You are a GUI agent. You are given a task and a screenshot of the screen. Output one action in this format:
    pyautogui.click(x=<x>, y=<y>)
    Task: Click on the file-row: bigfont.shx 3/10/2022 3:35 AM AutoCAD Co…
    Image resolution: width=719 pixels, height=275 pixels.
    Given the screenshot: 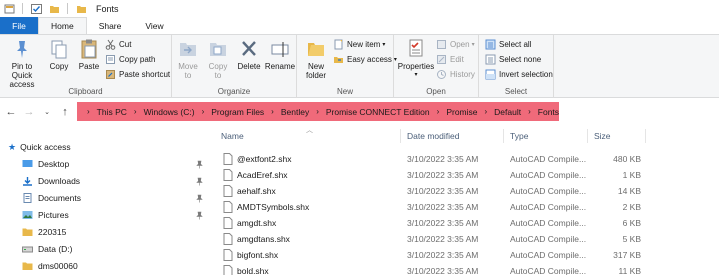 What is the action you would take?
    pyautogui.click(x=465, y=255)
    